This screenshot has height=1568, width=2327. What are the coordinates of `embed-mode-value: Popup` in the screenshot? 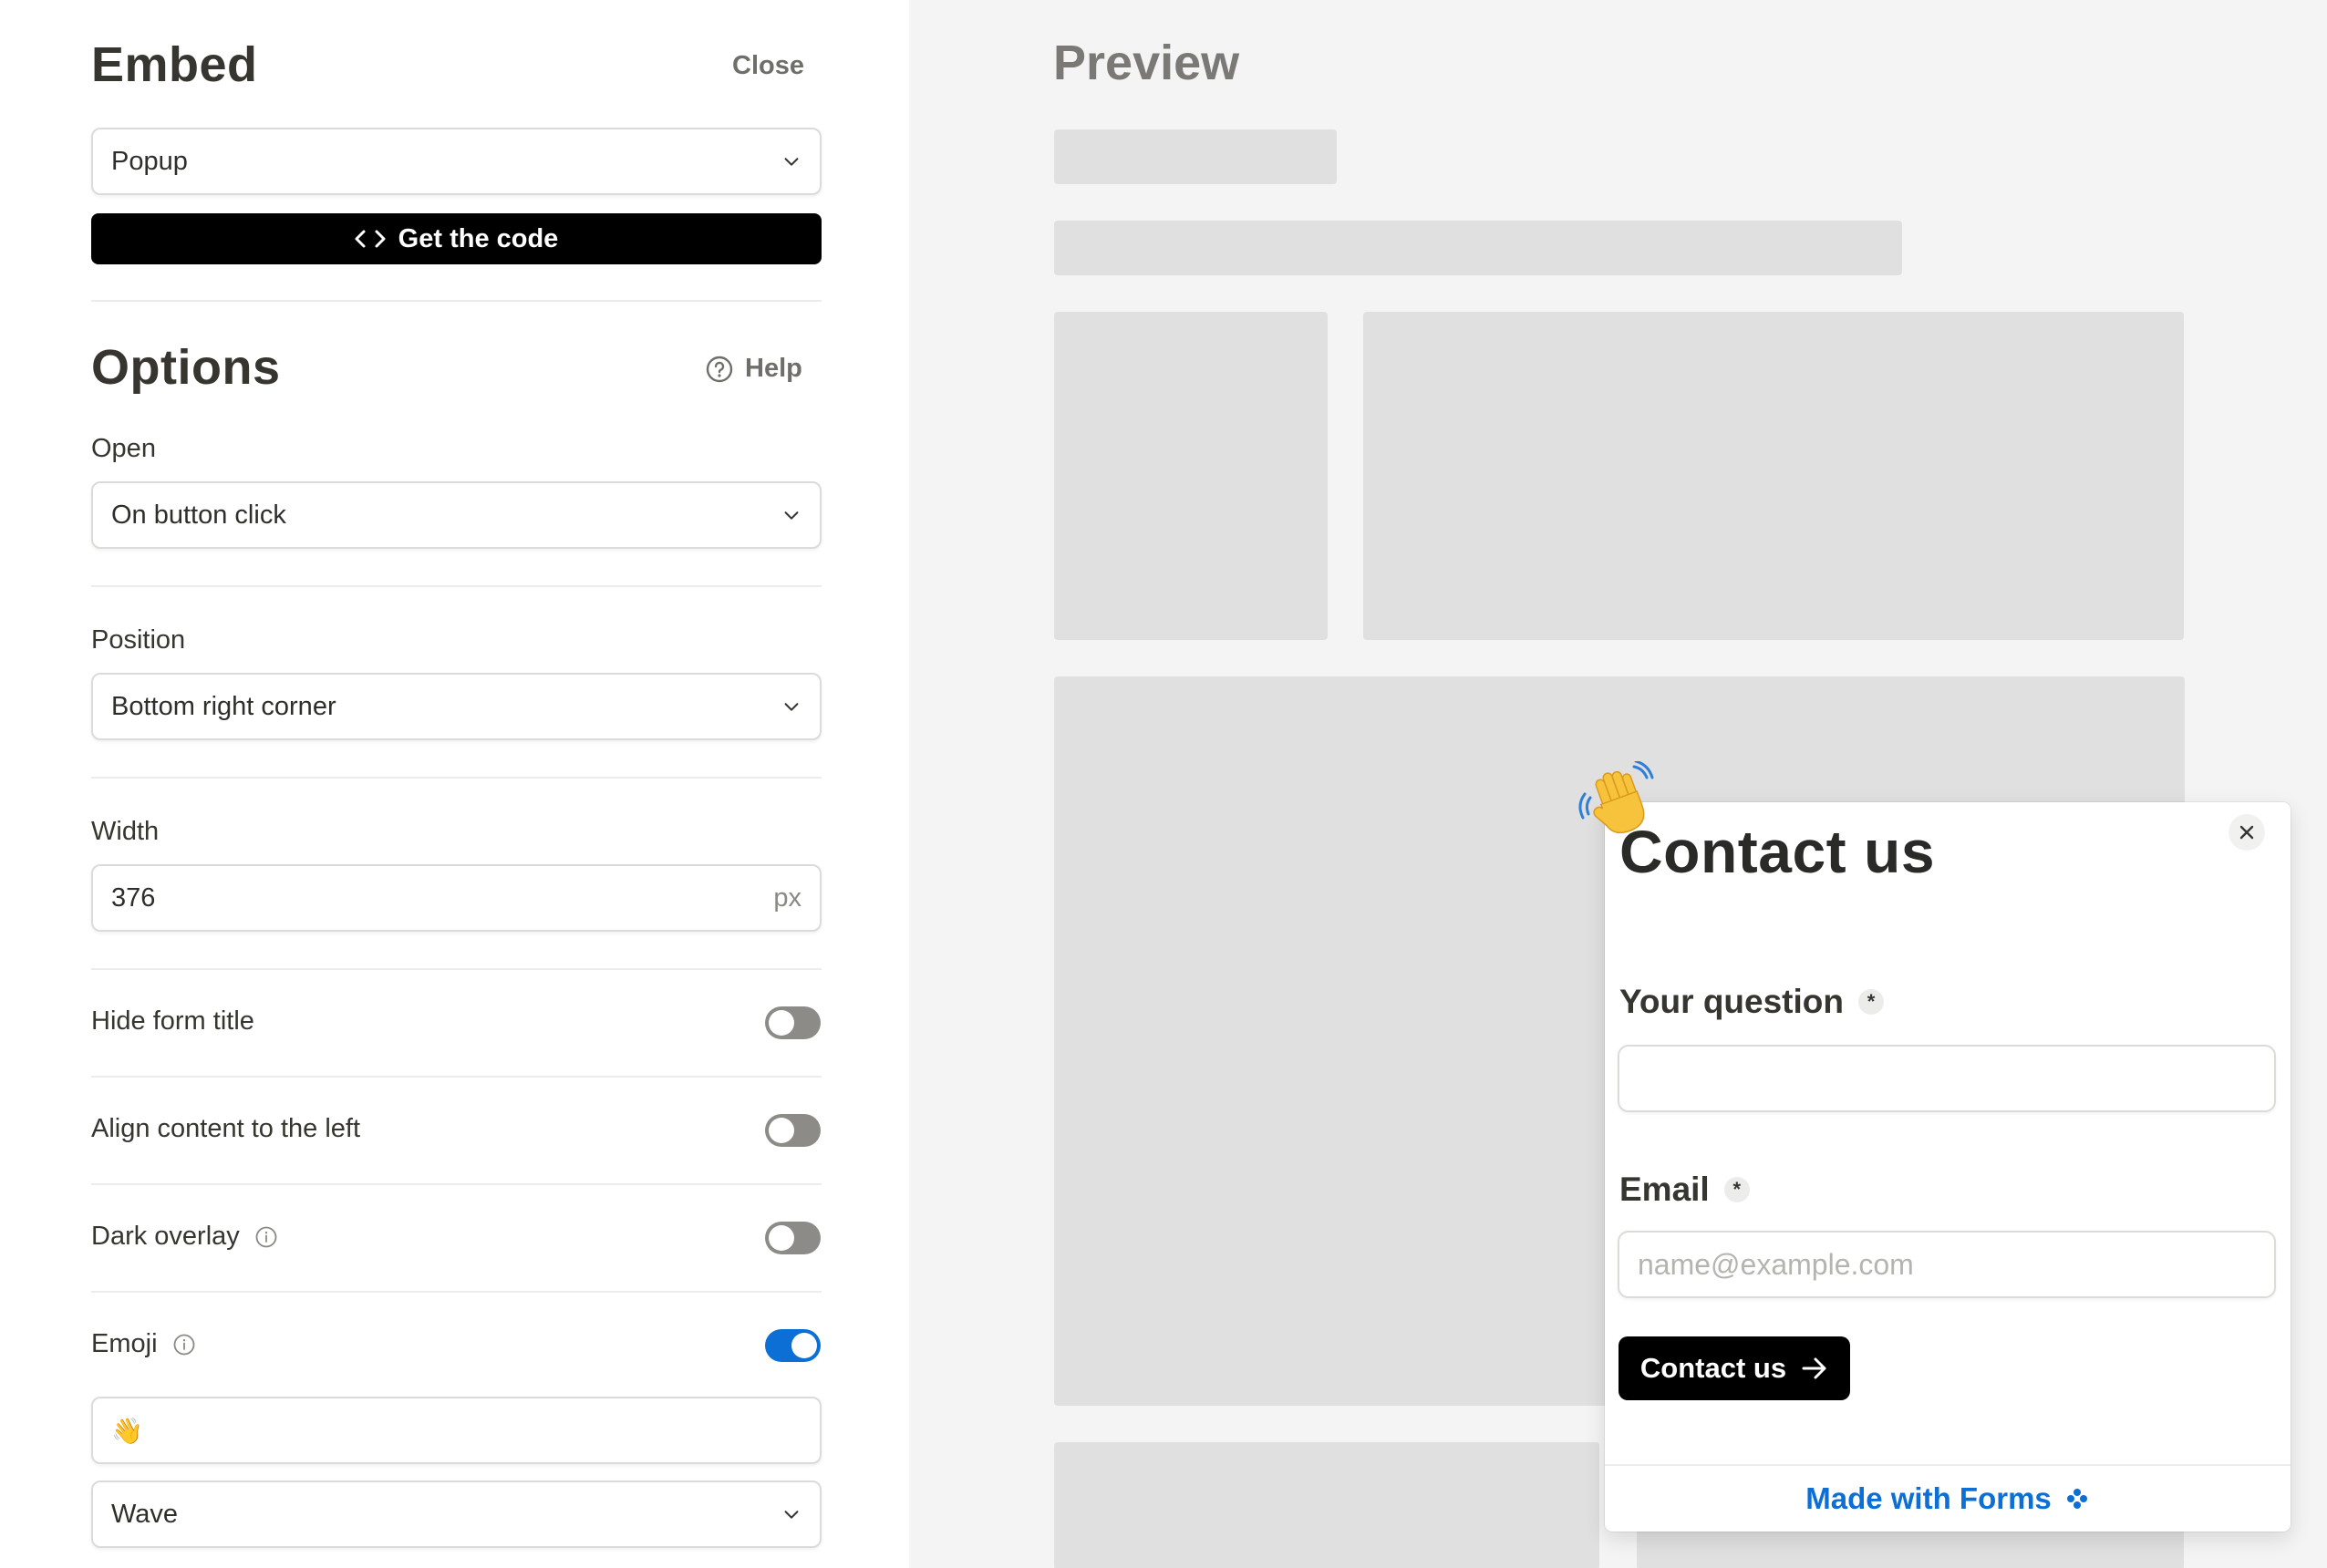 It's located at (149, 161).